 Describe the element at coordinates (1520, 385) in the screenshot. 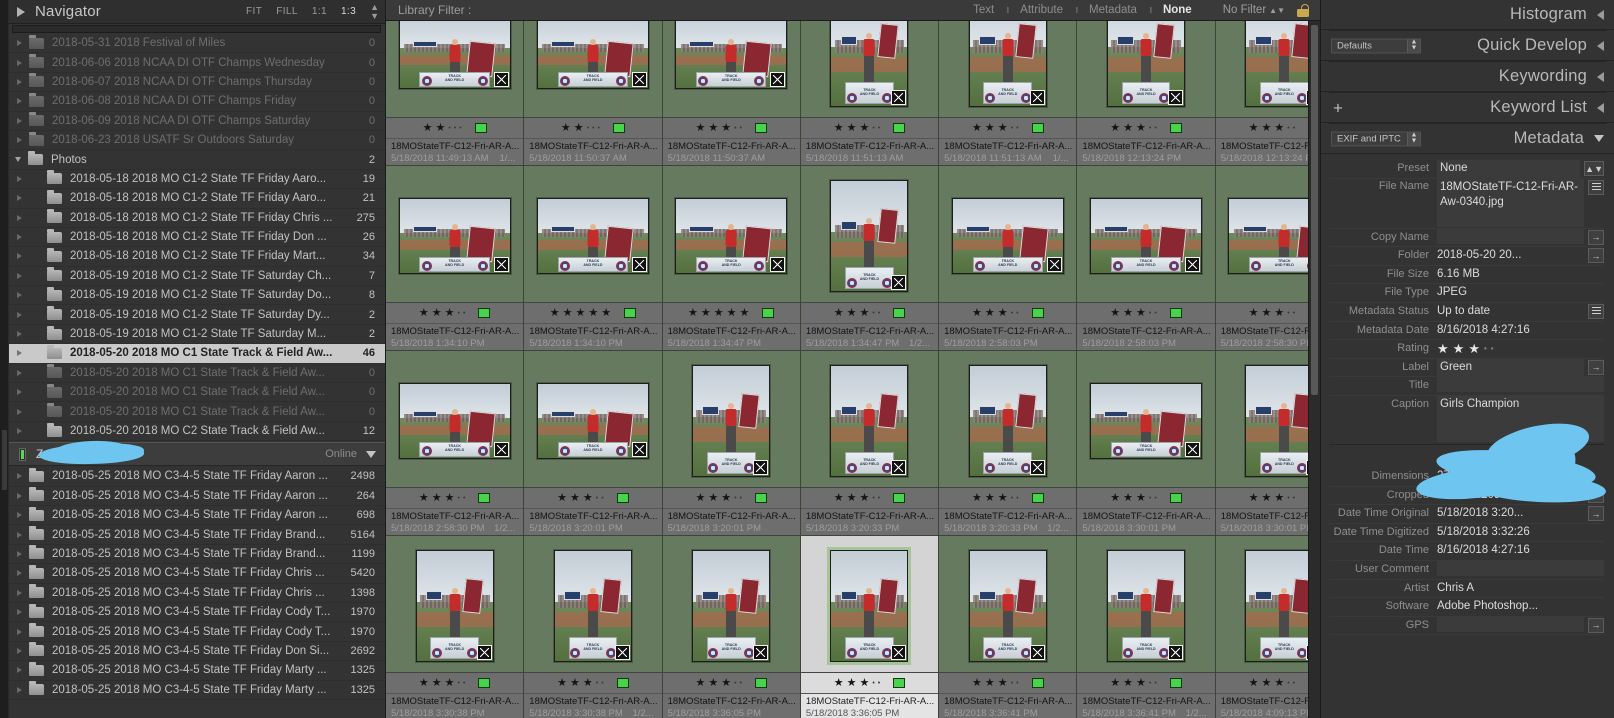

I see `metadata-title-value` at that location.